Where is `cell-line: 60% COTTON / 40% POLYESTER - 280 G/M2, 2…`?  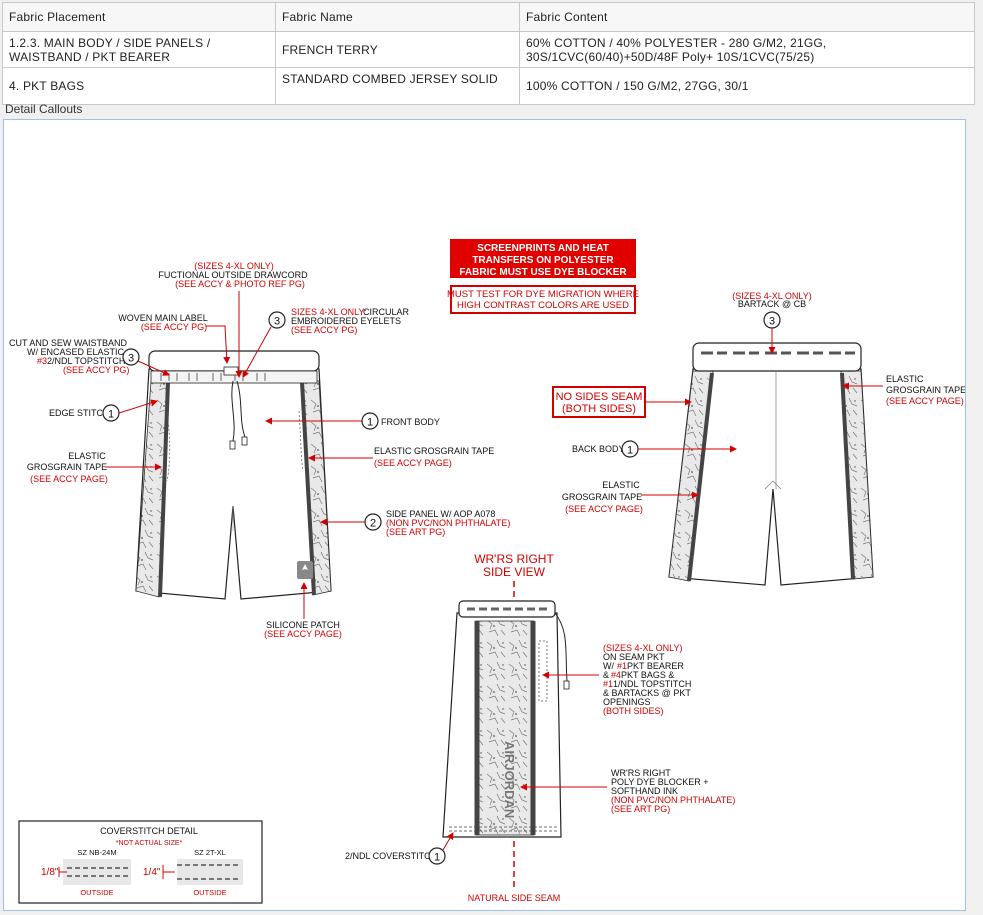
cell-line: 60% COTTON / 40% POLYESTER - 280 G/M2, 2… is located at coordinates (676, 42).